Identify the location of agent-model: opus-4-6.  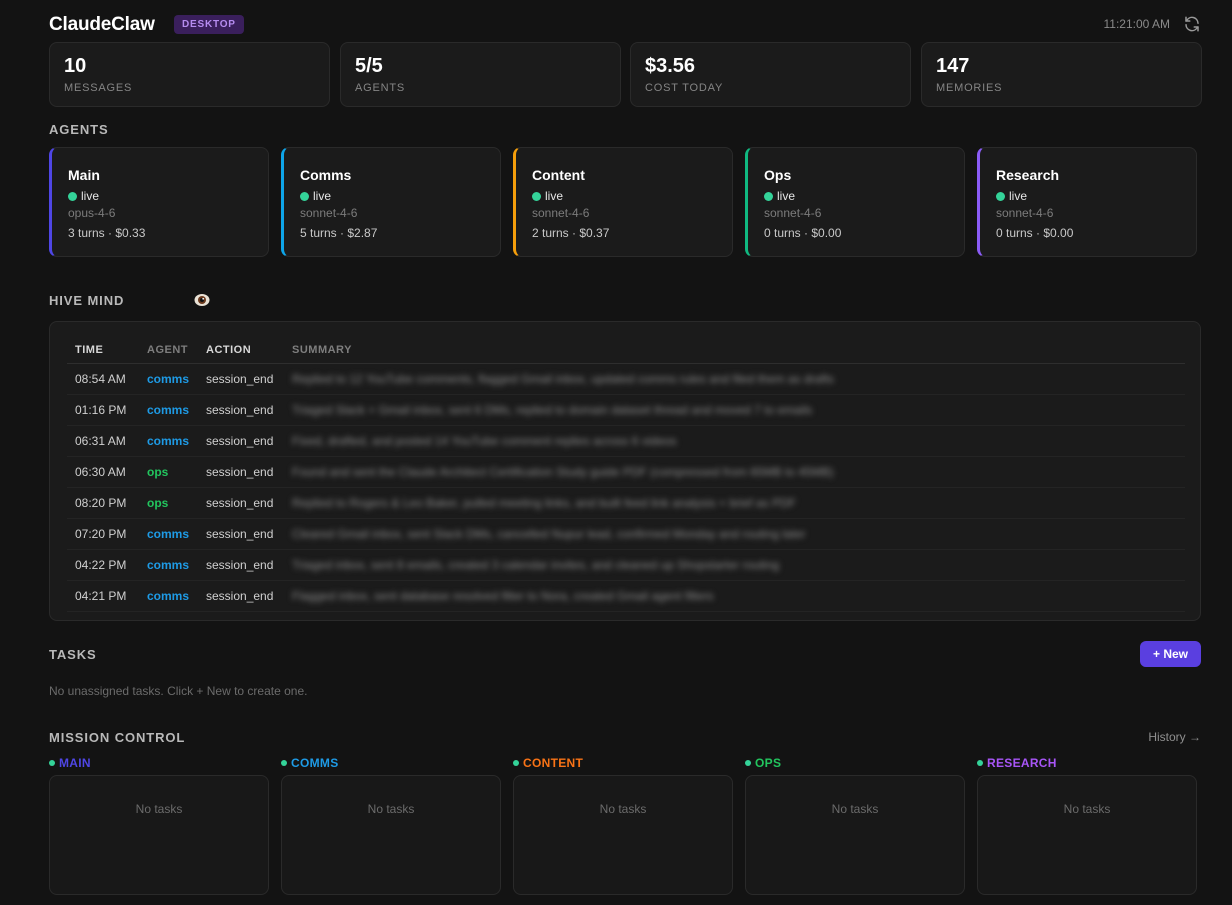
(92, 213).